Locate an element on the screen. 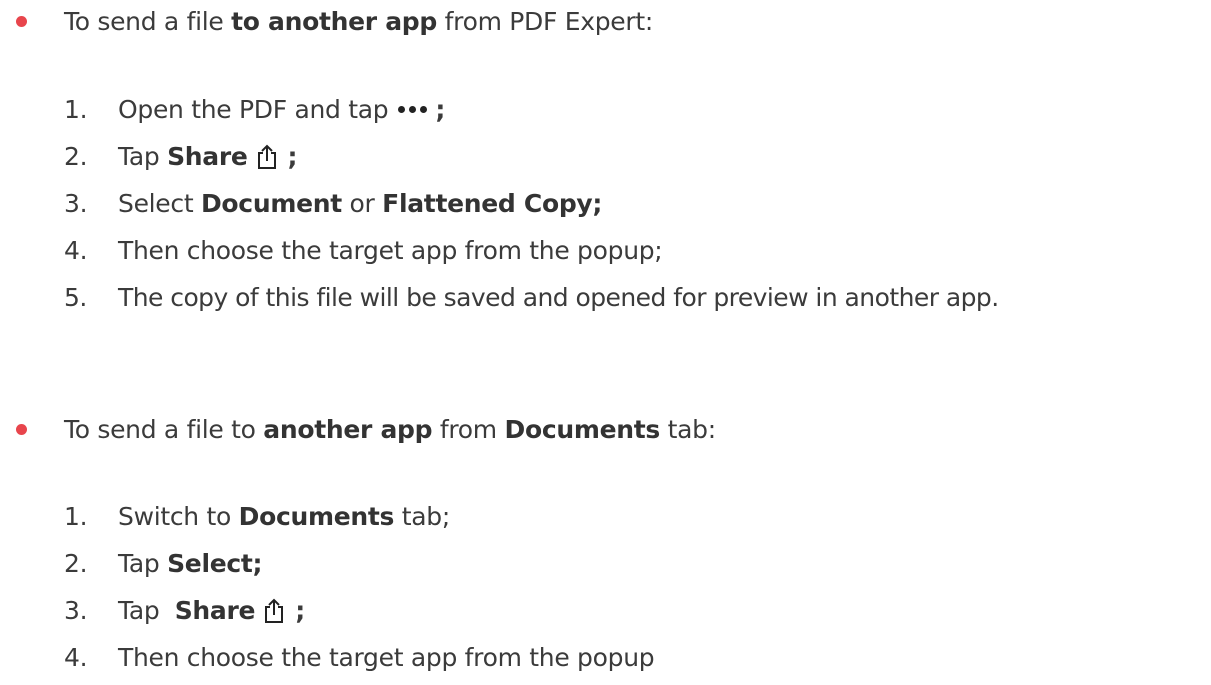 The width and height of the screenshot is (1211, 685). step-item: 1. Open the PDF and tap ; is located at coordinates (531, 109).